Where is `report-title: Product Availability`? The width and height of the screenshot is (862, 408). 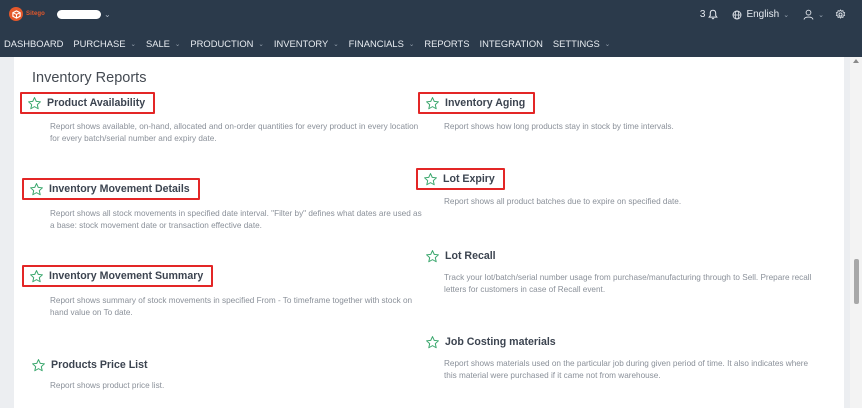
report-title: Product Availability is located at coordinates (96, 103).